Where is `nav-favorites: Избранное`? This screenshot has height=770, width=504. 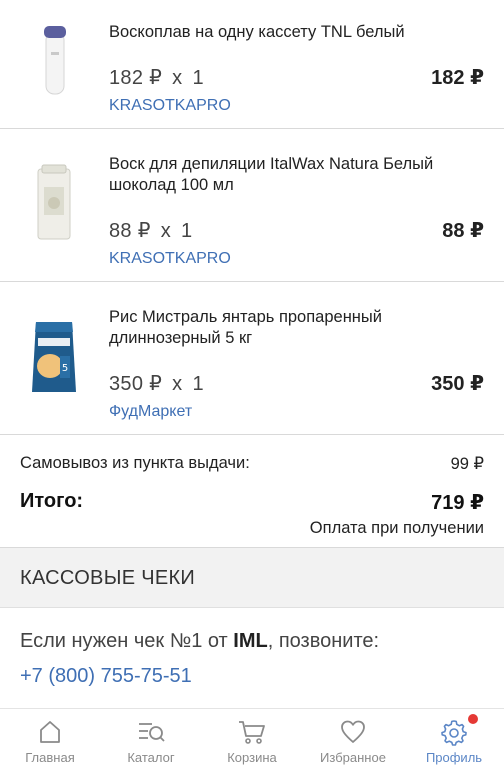
nav-favorites: Избранное is located at coordinates (353, 739).